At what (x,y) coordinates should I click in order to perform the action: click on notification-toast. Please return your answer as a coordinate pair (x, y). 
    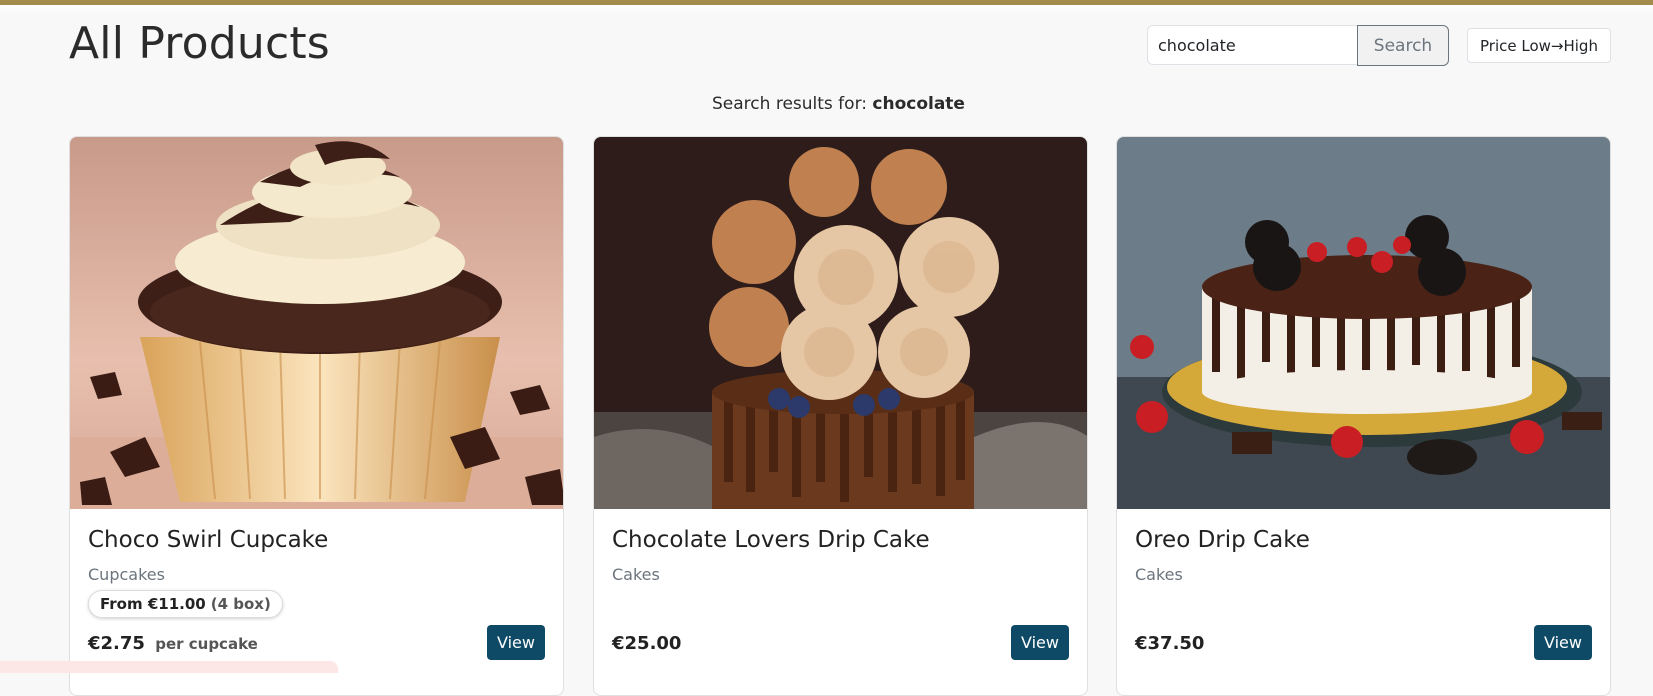
    Looking at the image, I should click on (169, 667).